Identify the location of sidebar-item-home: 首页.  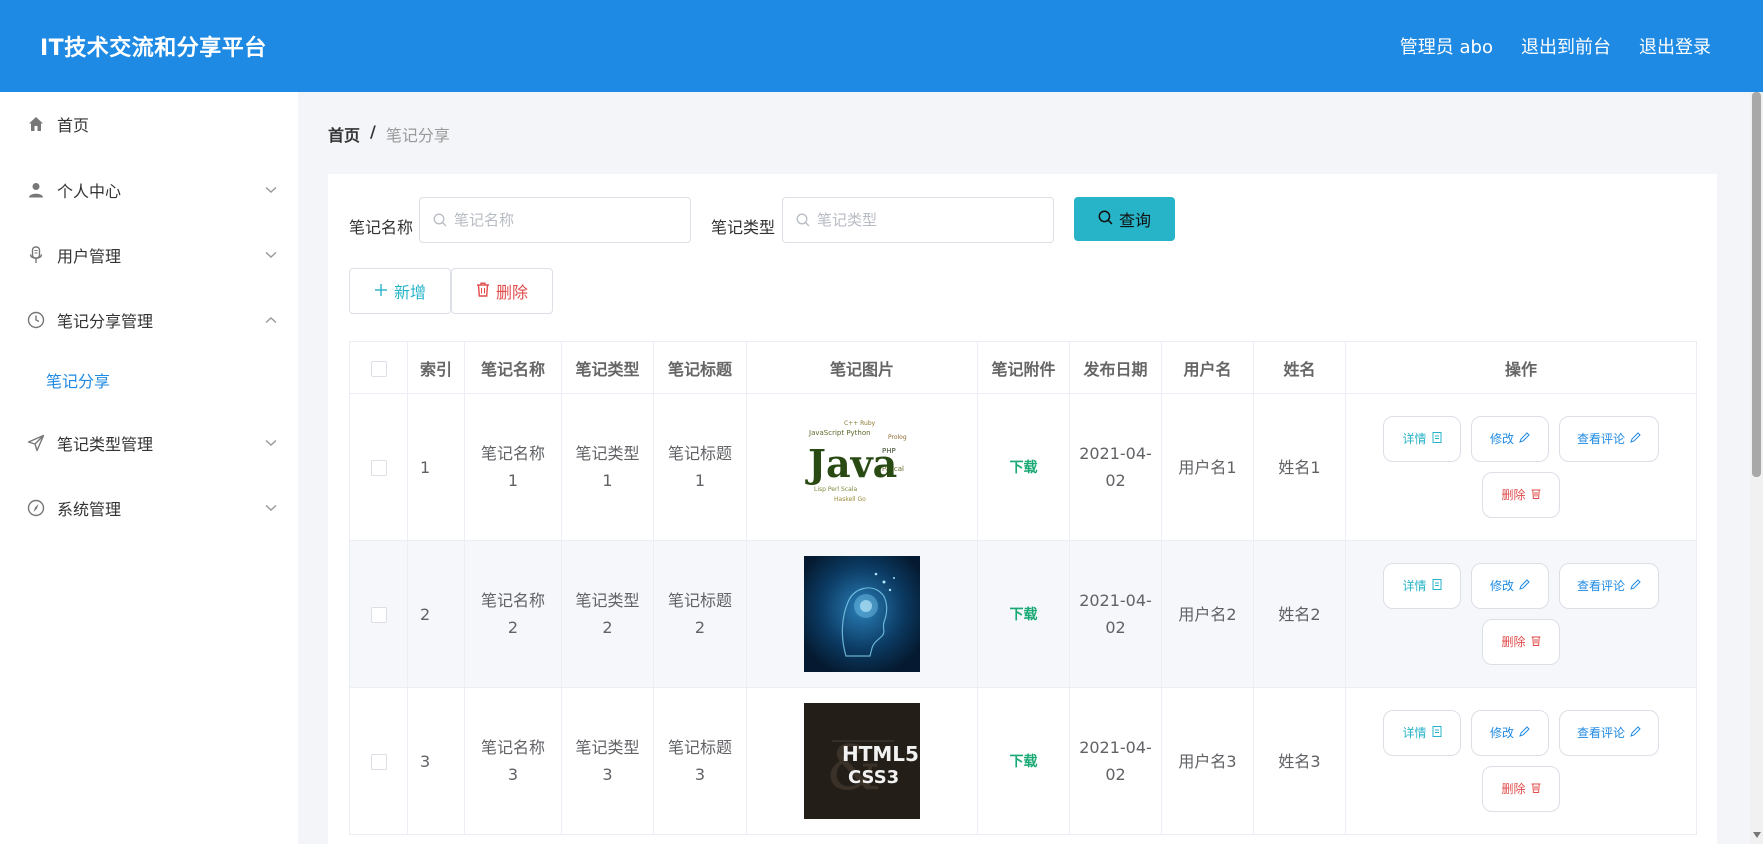
(149, 124).